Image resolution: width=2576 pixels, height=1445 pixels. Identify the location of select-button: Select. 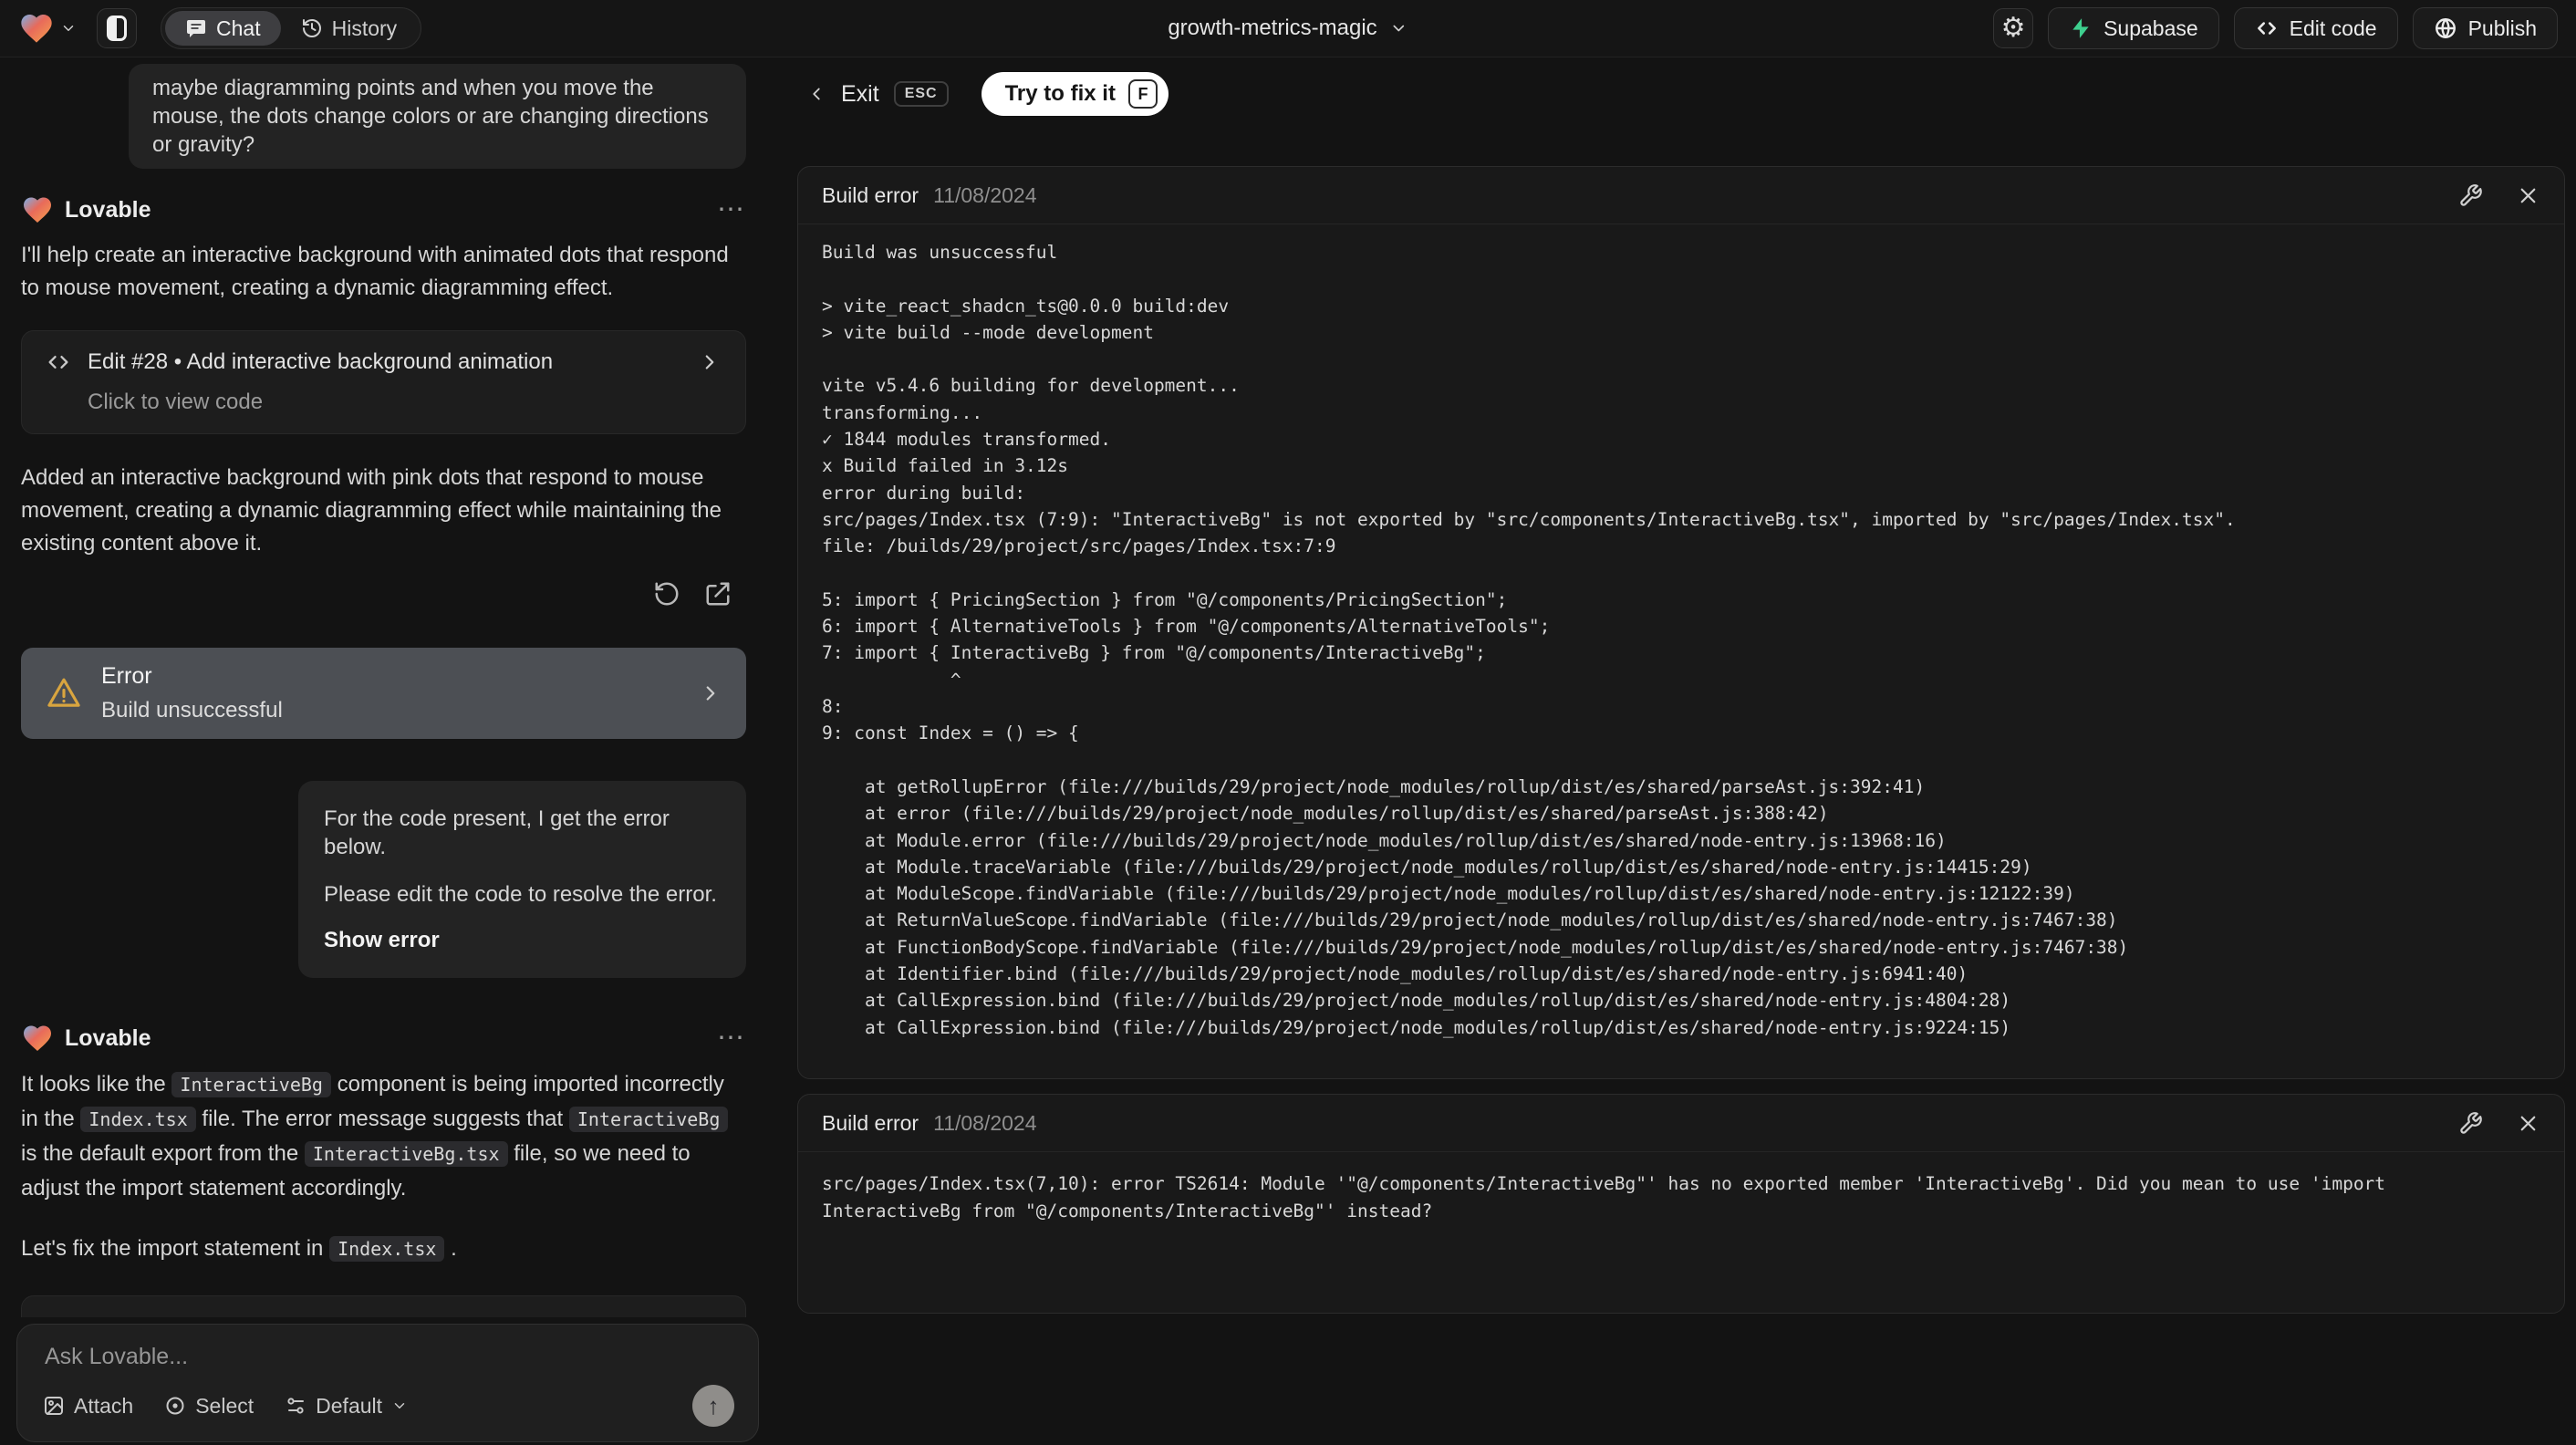
(209, 1406).